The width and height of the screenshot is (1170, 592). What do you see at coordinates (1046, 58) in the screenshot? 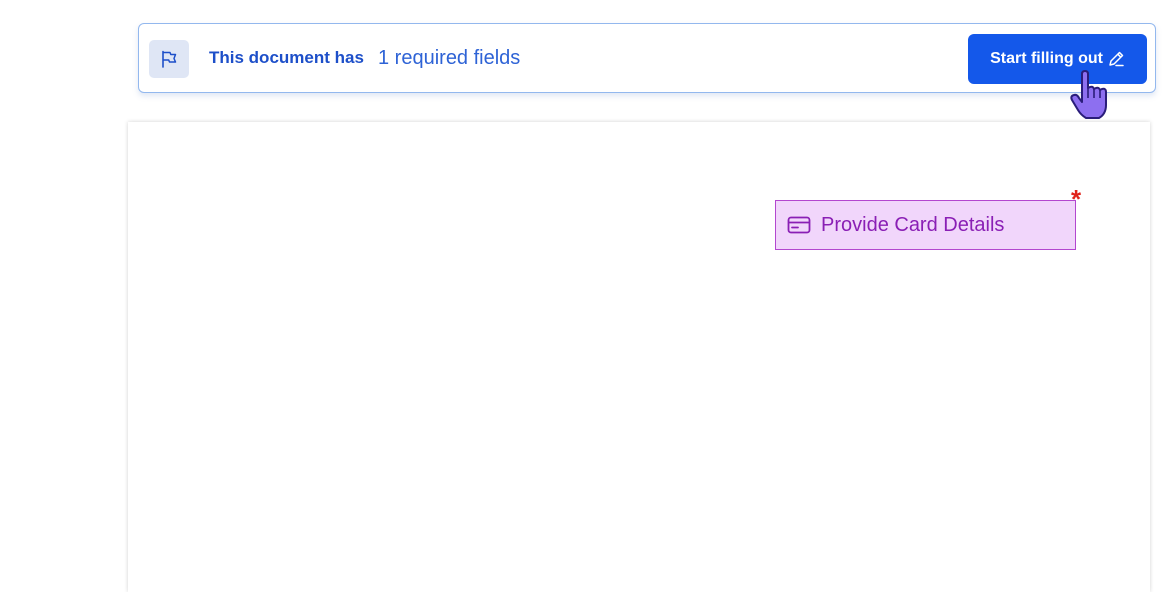
I see `start-filling-label: Start filling out` at bounding box center [1046, 58].